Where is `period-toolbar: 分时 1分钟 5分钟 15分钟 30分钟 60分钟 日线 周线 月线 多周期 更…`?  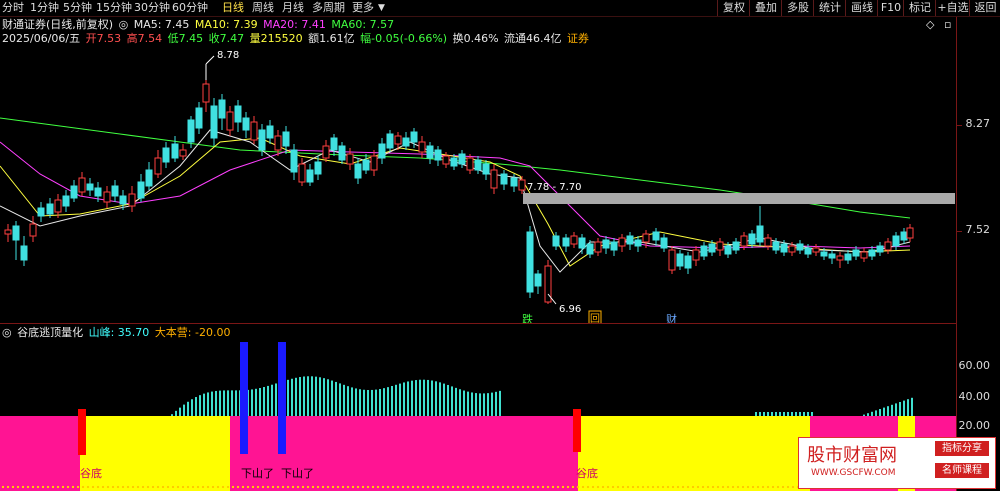 period-toolbar: 分时 1分钟 5分钟 15分钟 30分钟 60分钟 日线 周线 月线 多周期 更… is located at coordinates (500, 8).